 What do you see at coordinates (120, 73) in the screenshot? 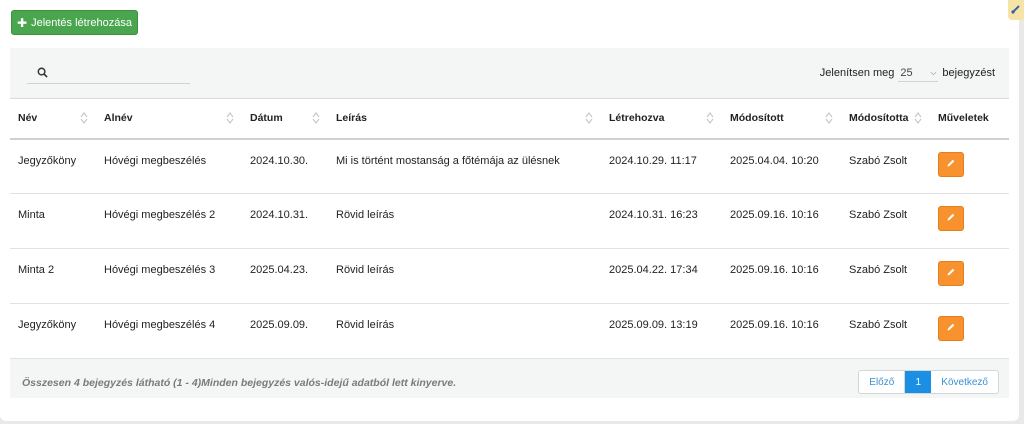
I see `search-input` at bounding box center [120, 73].